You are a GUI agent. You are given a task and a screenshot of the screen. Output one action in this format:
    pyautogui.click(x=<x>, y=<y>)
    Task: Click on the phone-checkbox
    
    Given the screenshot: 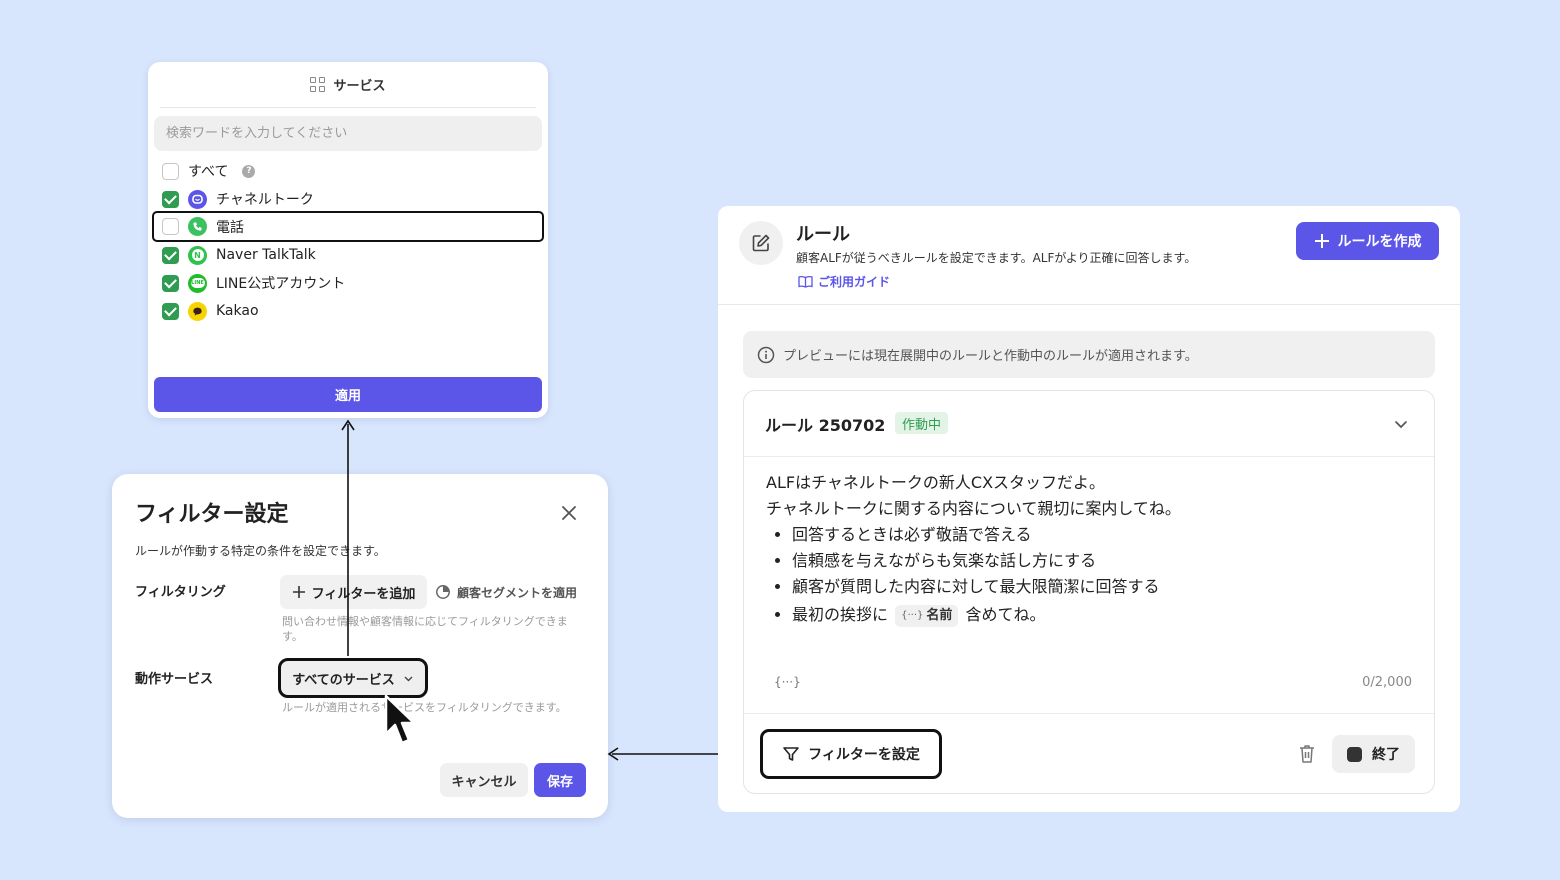 What is the action you would take?
    pyautogui.click(x=170, y=226)
    